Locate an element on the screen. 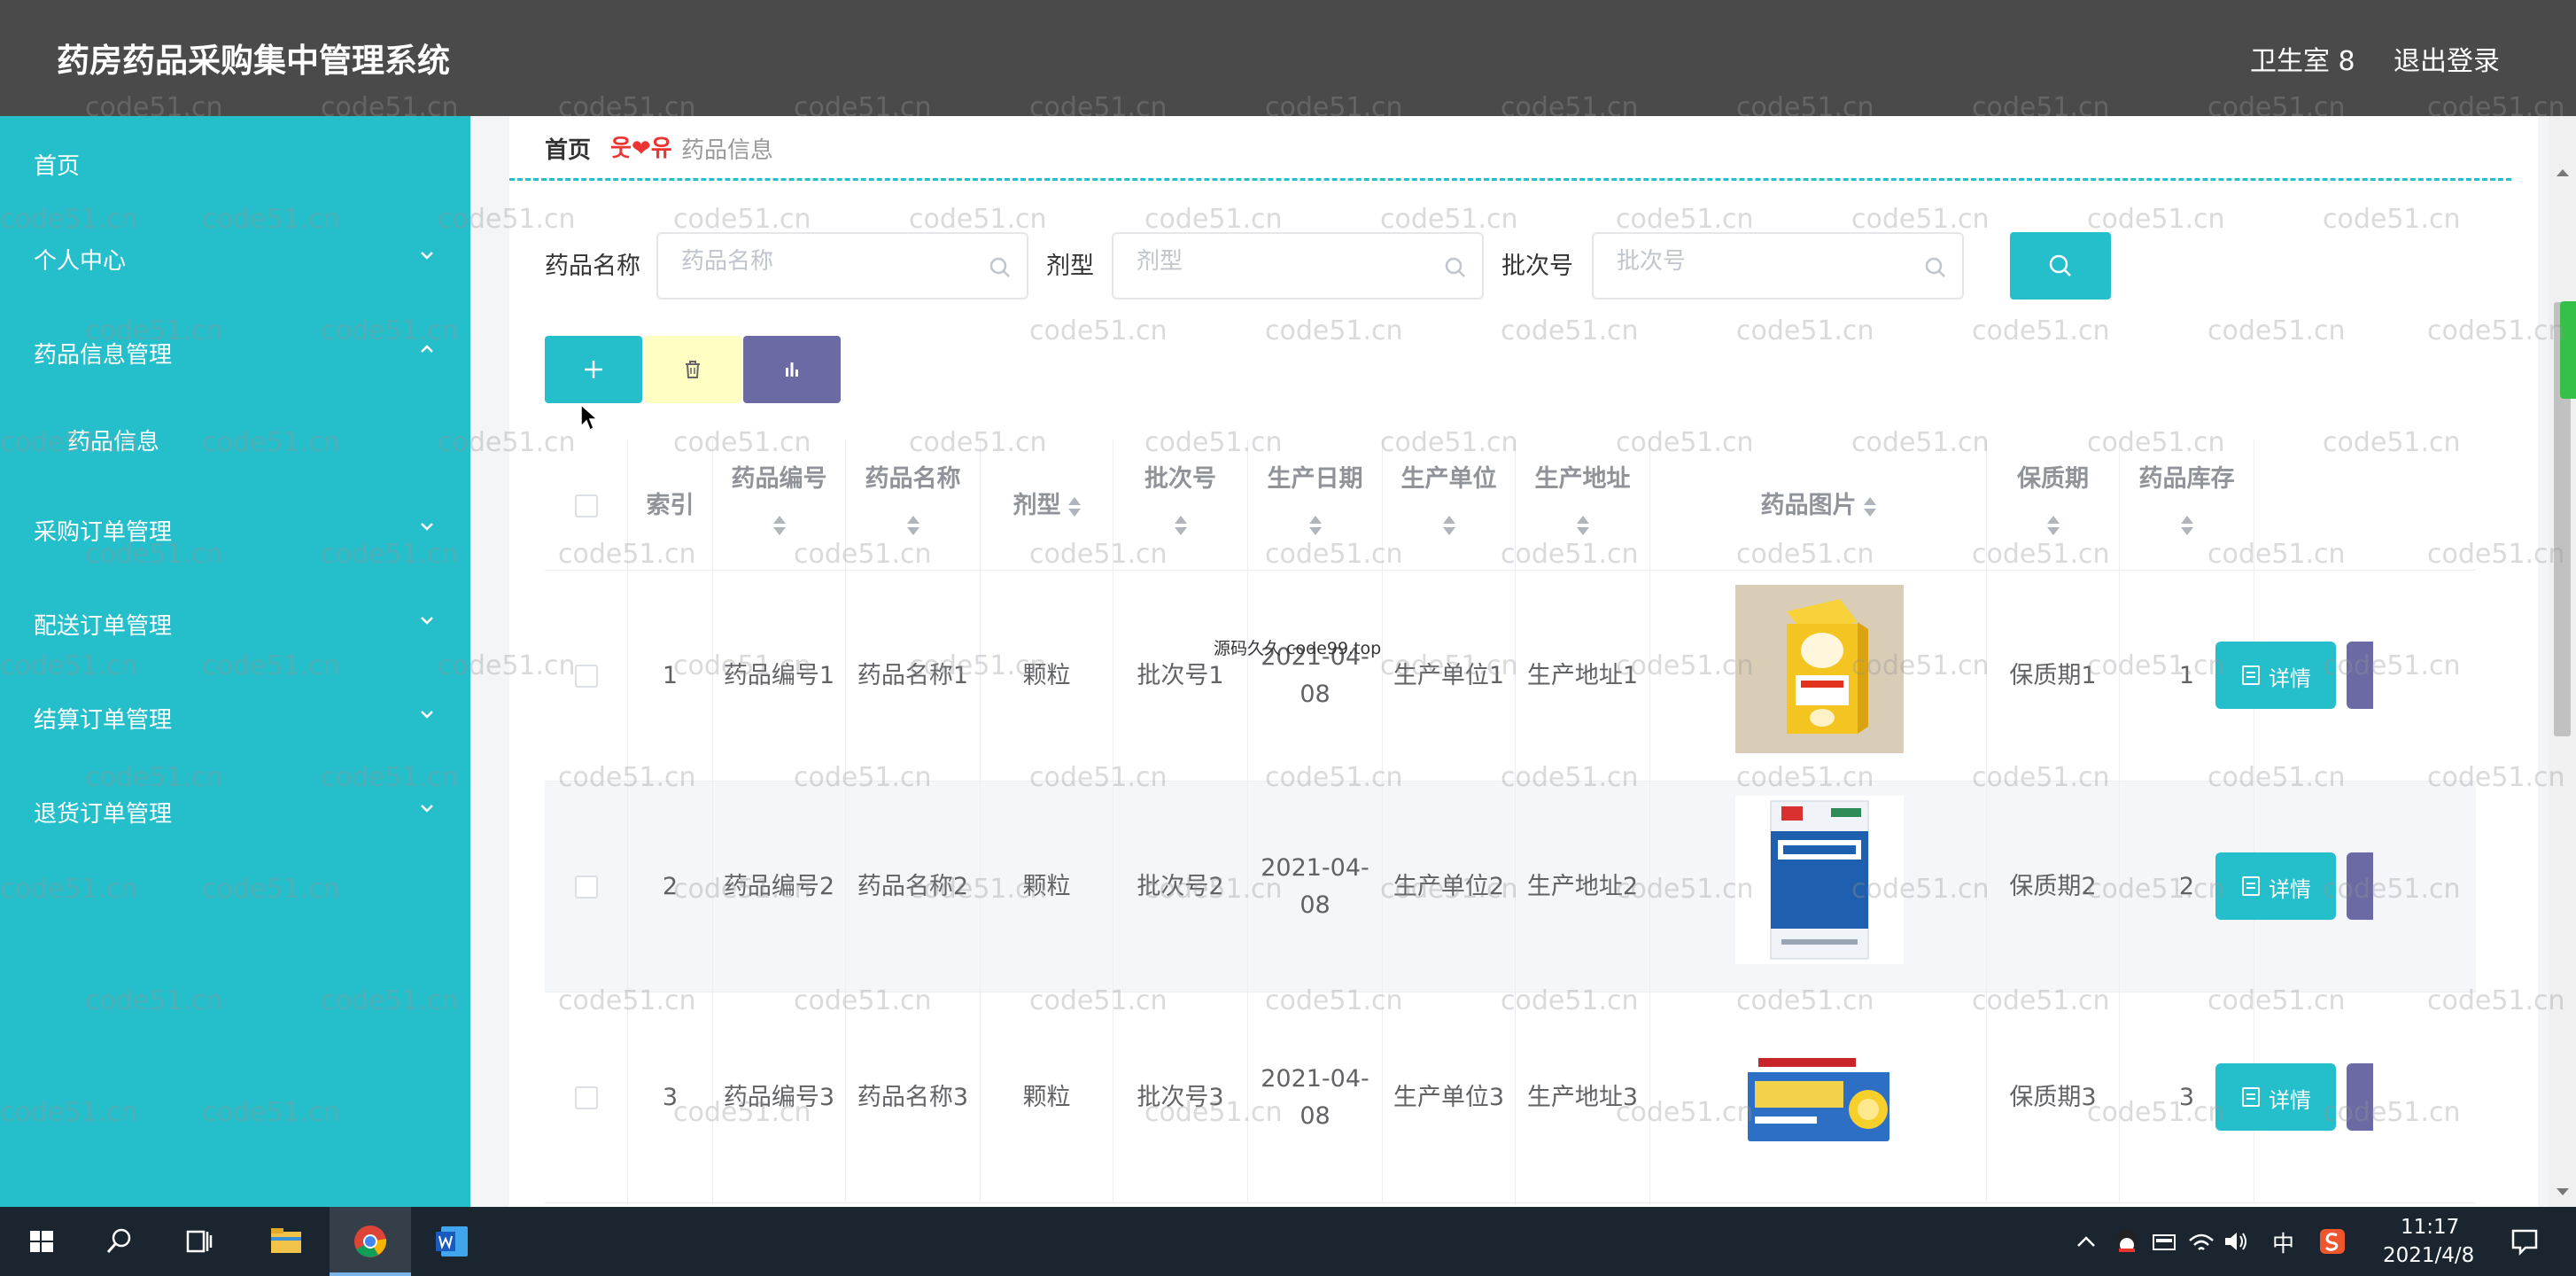 This screenshot has width=2576, height=1276. cell-form: 颗粒 is located at coordinates (1047, 676).